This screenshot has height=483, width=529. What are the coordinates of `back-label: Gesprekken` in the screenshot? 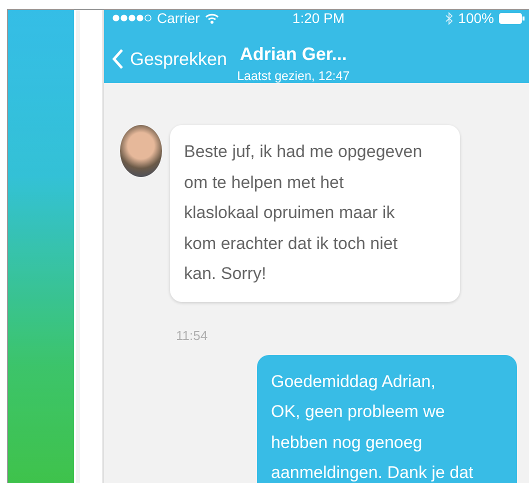 It's located at (179, 59).